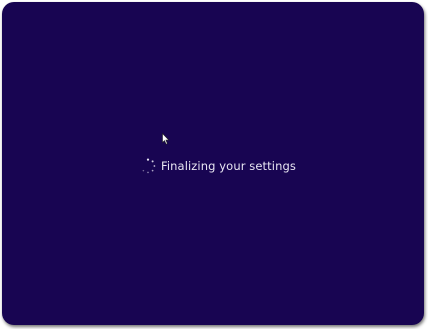 This screenshot has height=329, width=428. I want to click on status-row: Finalizing your settings, so click(218, 166).